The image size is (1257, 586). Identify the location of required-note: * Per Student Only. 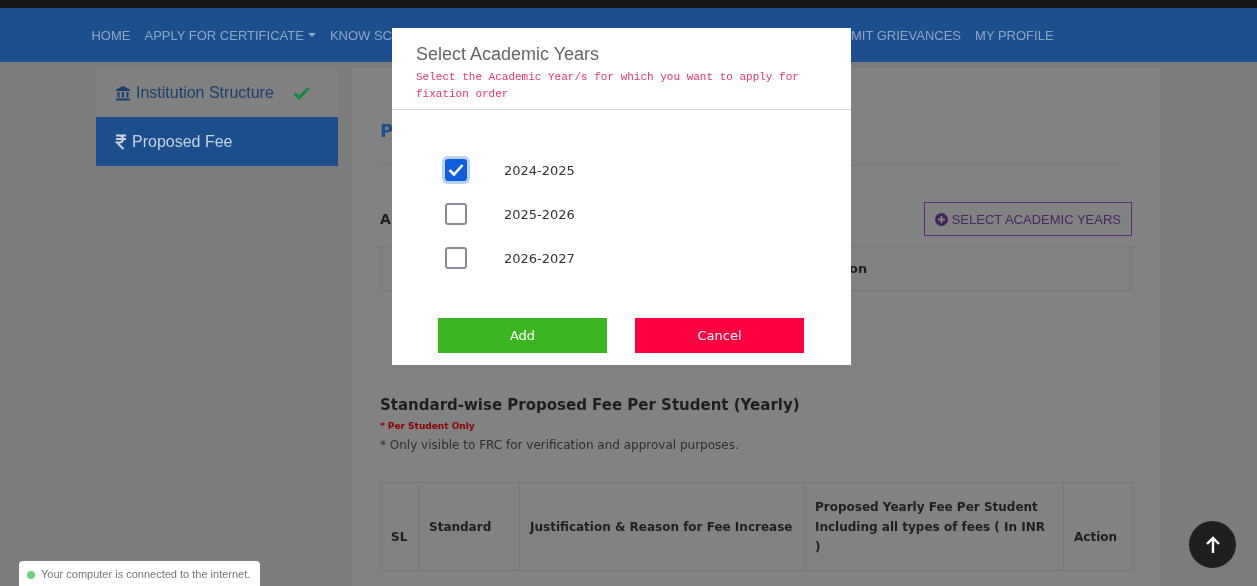
(428, 426).